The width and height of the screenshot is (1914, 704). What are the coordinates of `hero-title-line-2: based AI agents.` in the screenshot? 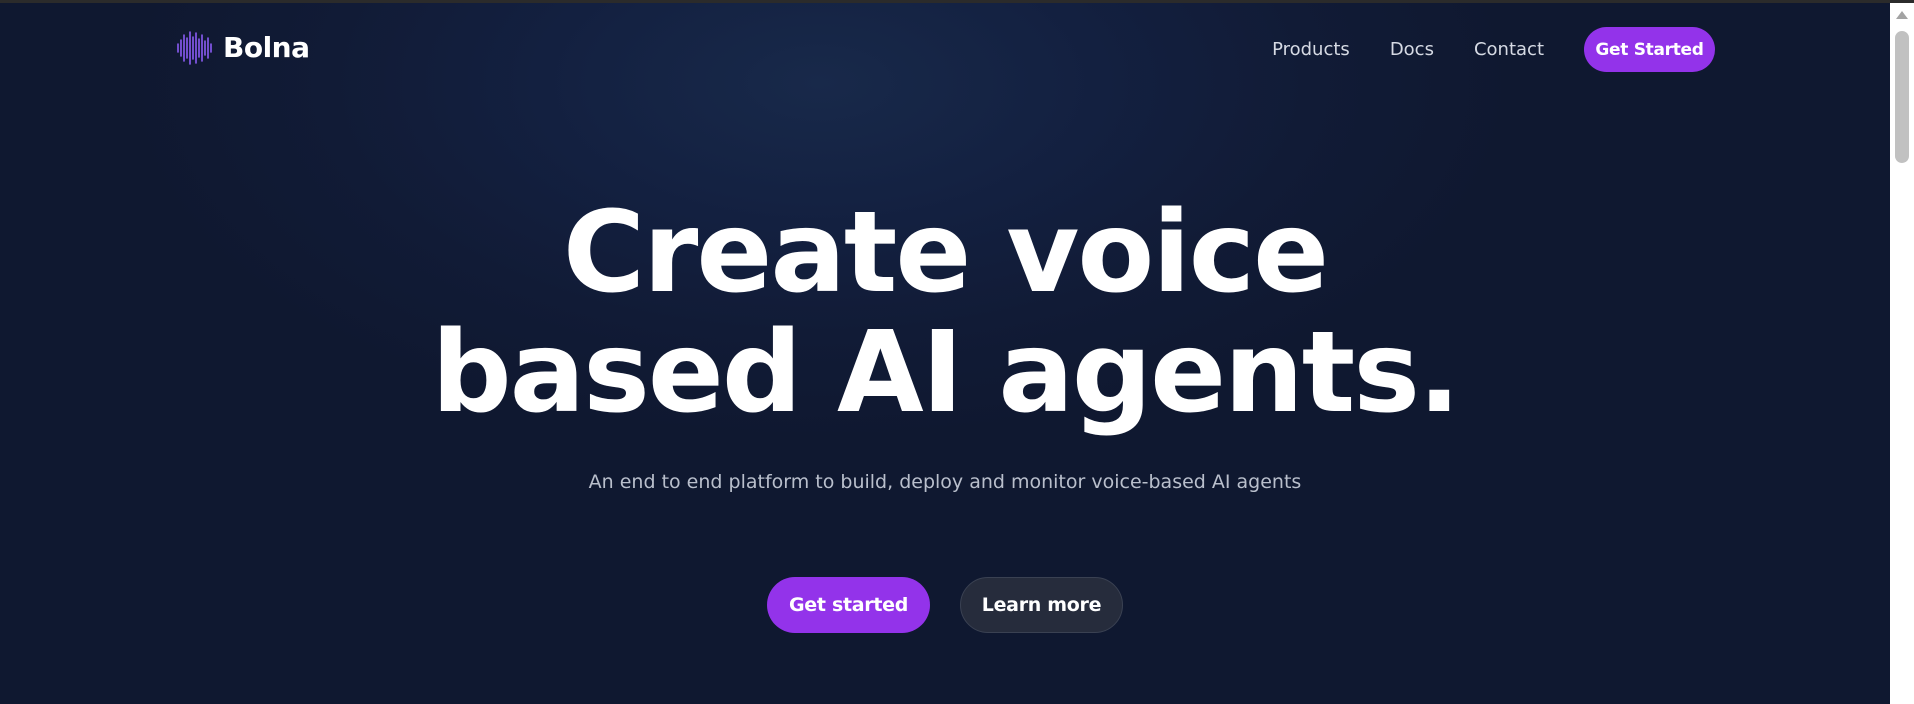 It's located at (945, 373).